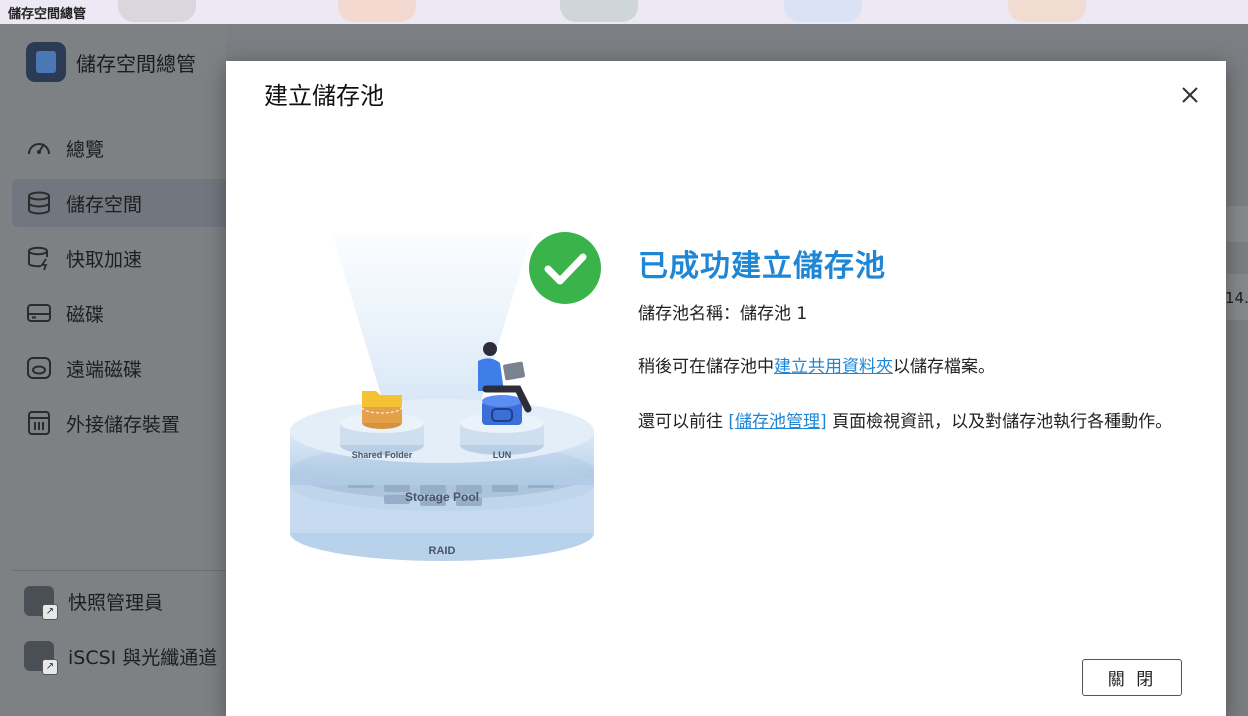 This screenshot has width=1248, height=716. Describe the element at coordinates (119, 570) in the screenshot. I see `sidebar-divider` at that location.